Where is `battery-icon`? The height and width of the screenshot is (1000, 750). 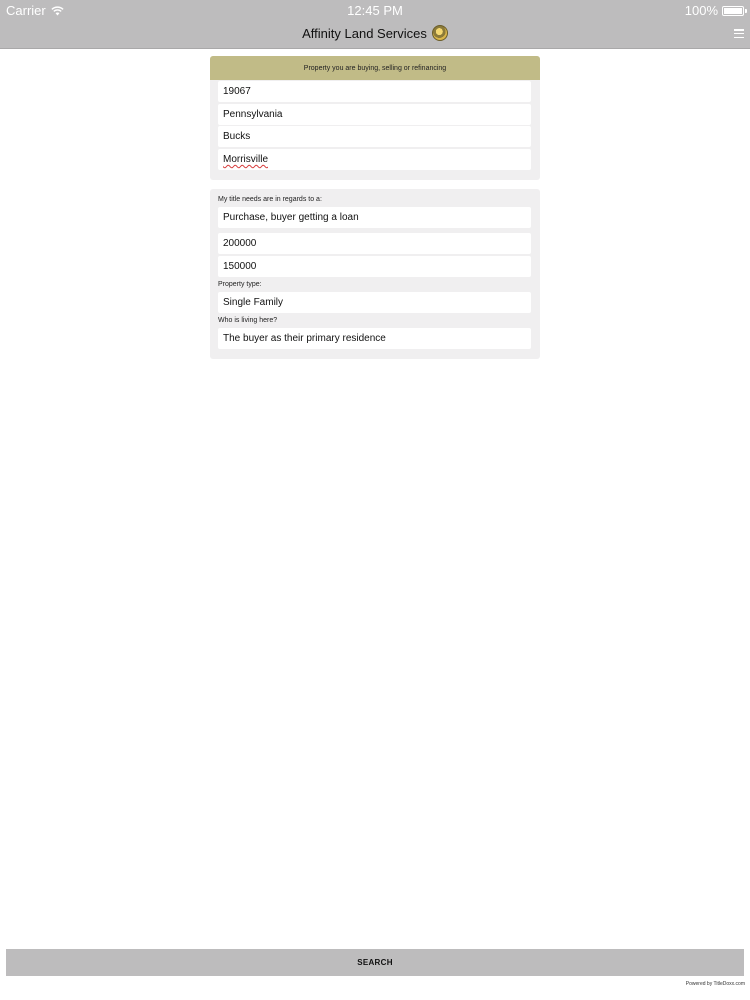
battery-icon is located at coordinates (734, 10).